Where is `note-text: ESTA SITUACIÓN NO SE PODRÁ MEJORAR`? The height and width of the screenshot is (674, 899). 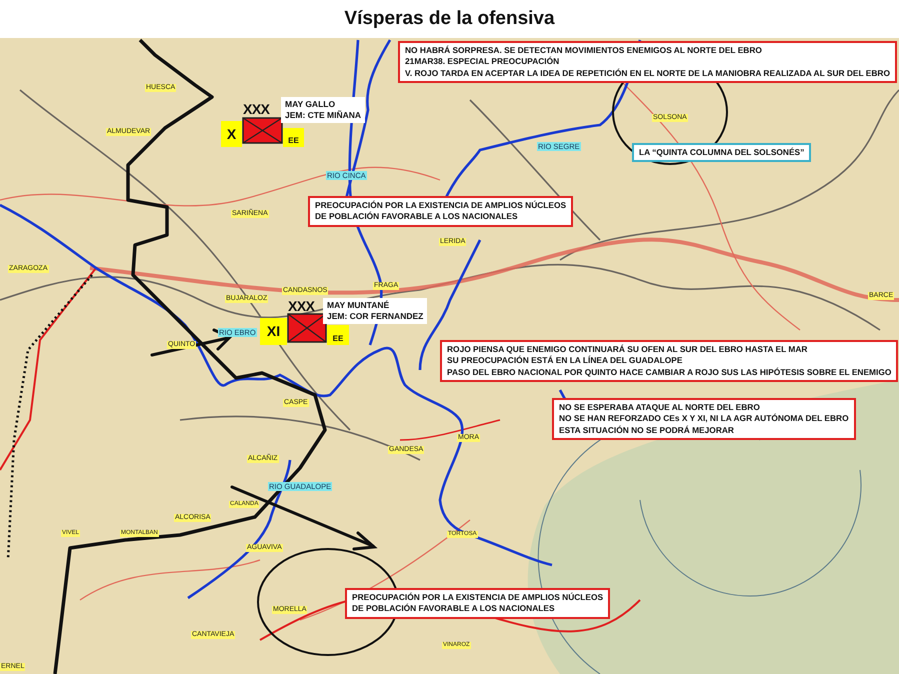
note-text: ESTA SITUACIÓN NO SE PODRÁ MEJORAR is located at coordinates (647, 430).